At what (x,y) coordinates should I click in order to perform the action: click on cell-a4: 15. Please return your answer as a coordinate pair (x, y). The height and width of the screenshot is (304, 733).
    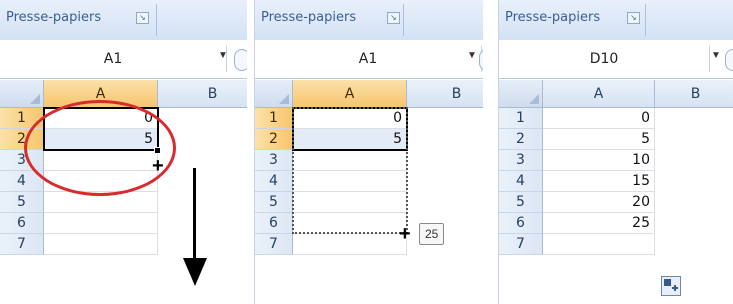
    Looking at the image, I should click on (599, 181).